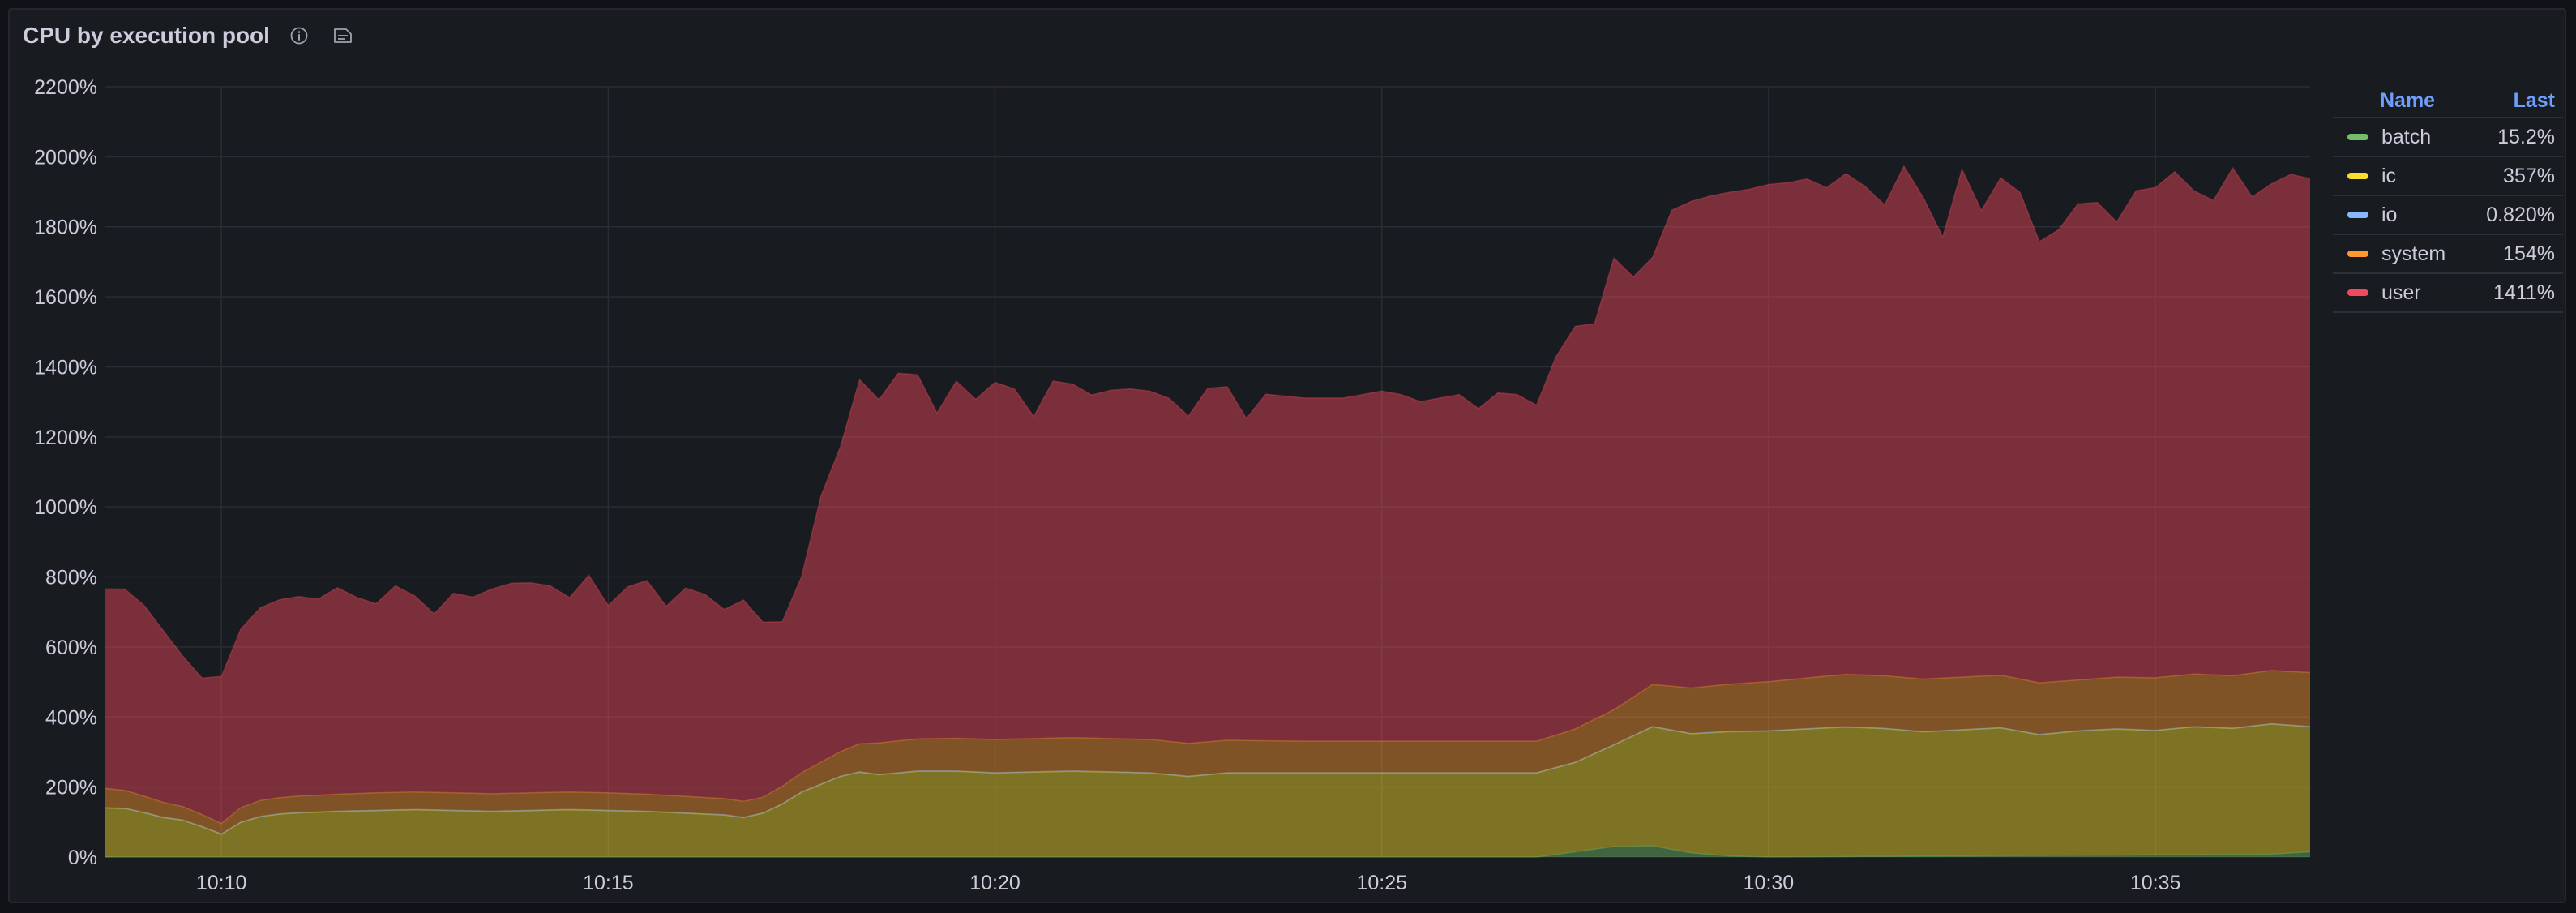  What do you see at coordinates (71, 718) in the screenshot?
I see `y-tick-label: 400%` at bounding box center [71, 718].